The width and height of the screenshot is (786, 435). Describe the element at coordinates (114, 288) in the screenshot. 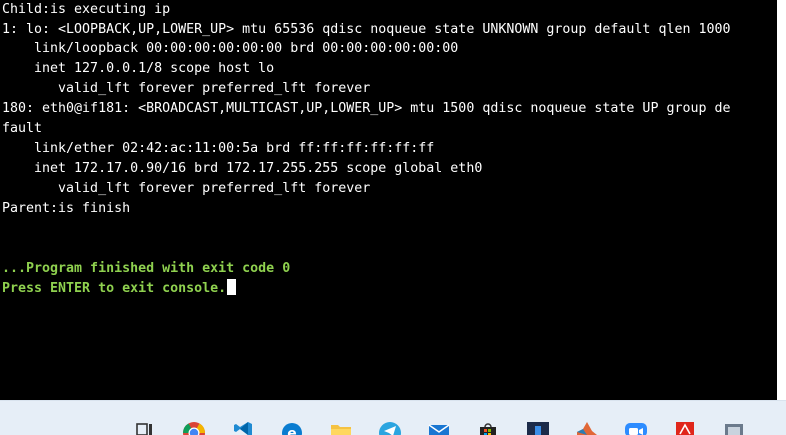

I see `exit-prompt-text: Press ENTER to exit console.` at that location.